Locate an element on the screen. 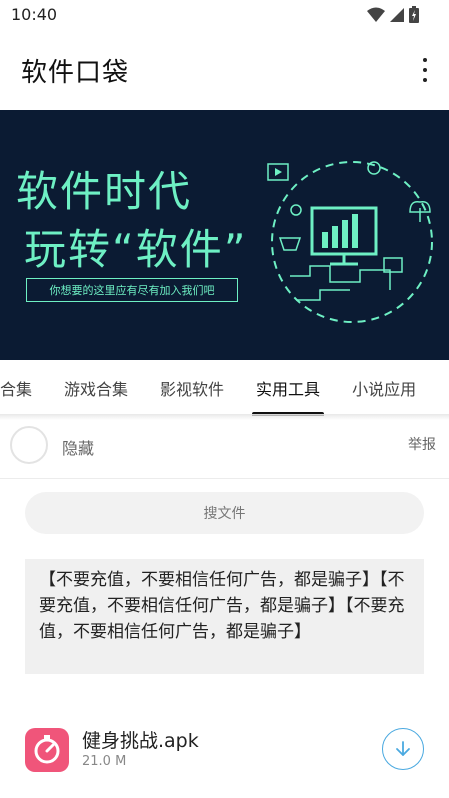 This screenshot has width=449, height=798. banner-line1: 软件时代 is located at coordinates (104, 191).